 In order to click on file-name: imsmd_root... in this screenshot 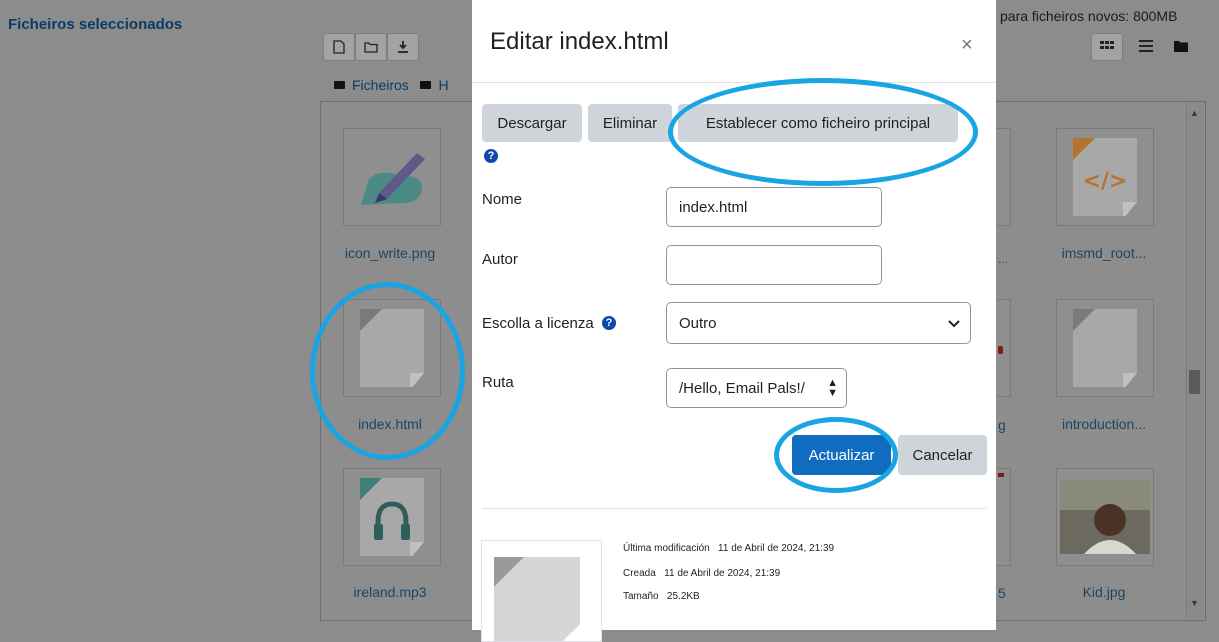, I will do `click(1104, 253)`.